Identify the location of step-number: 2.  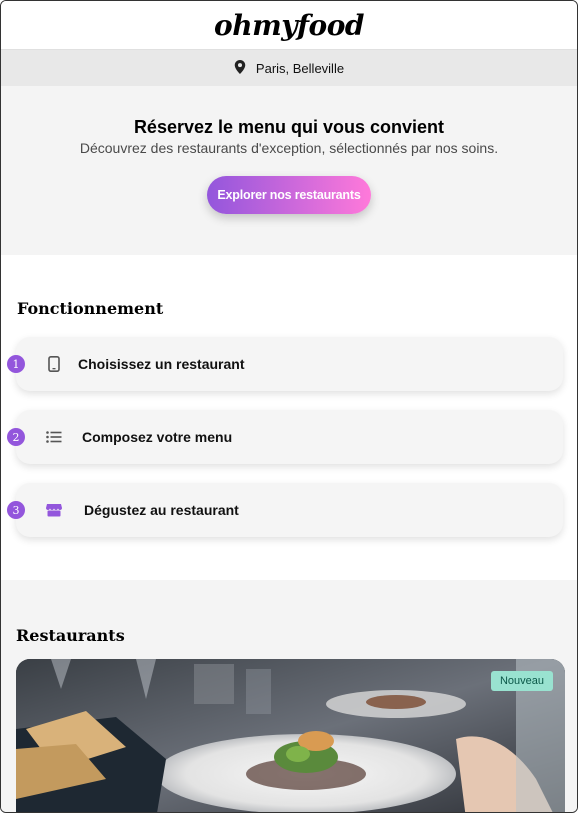
(16, 437).